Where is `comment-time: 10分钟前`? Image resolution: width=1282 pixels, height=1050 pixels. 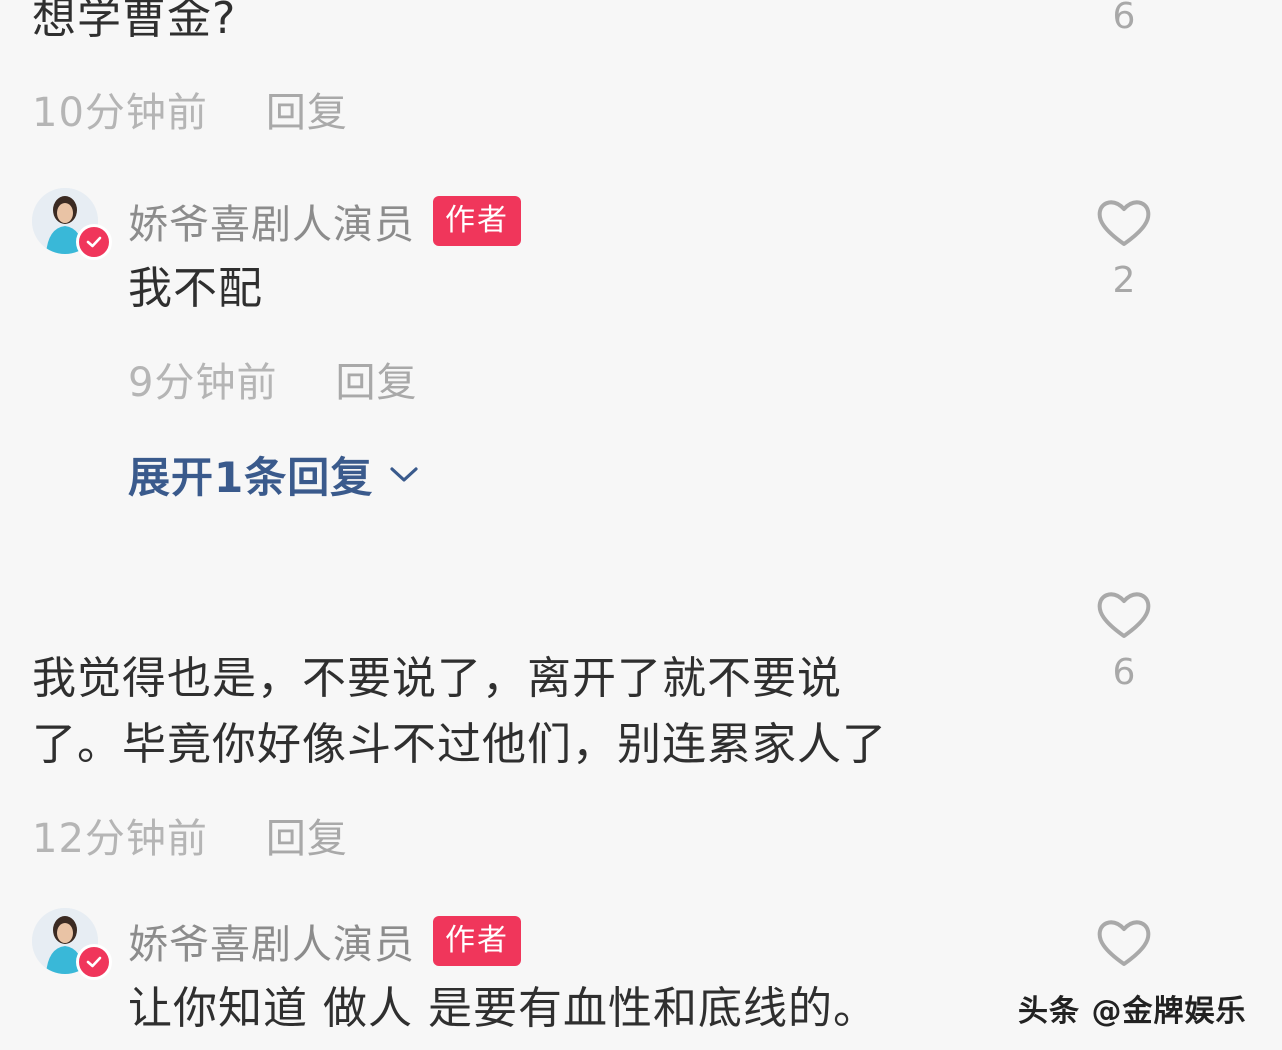
comment-time: 10分钟前 is located at coordinates (120, 113).